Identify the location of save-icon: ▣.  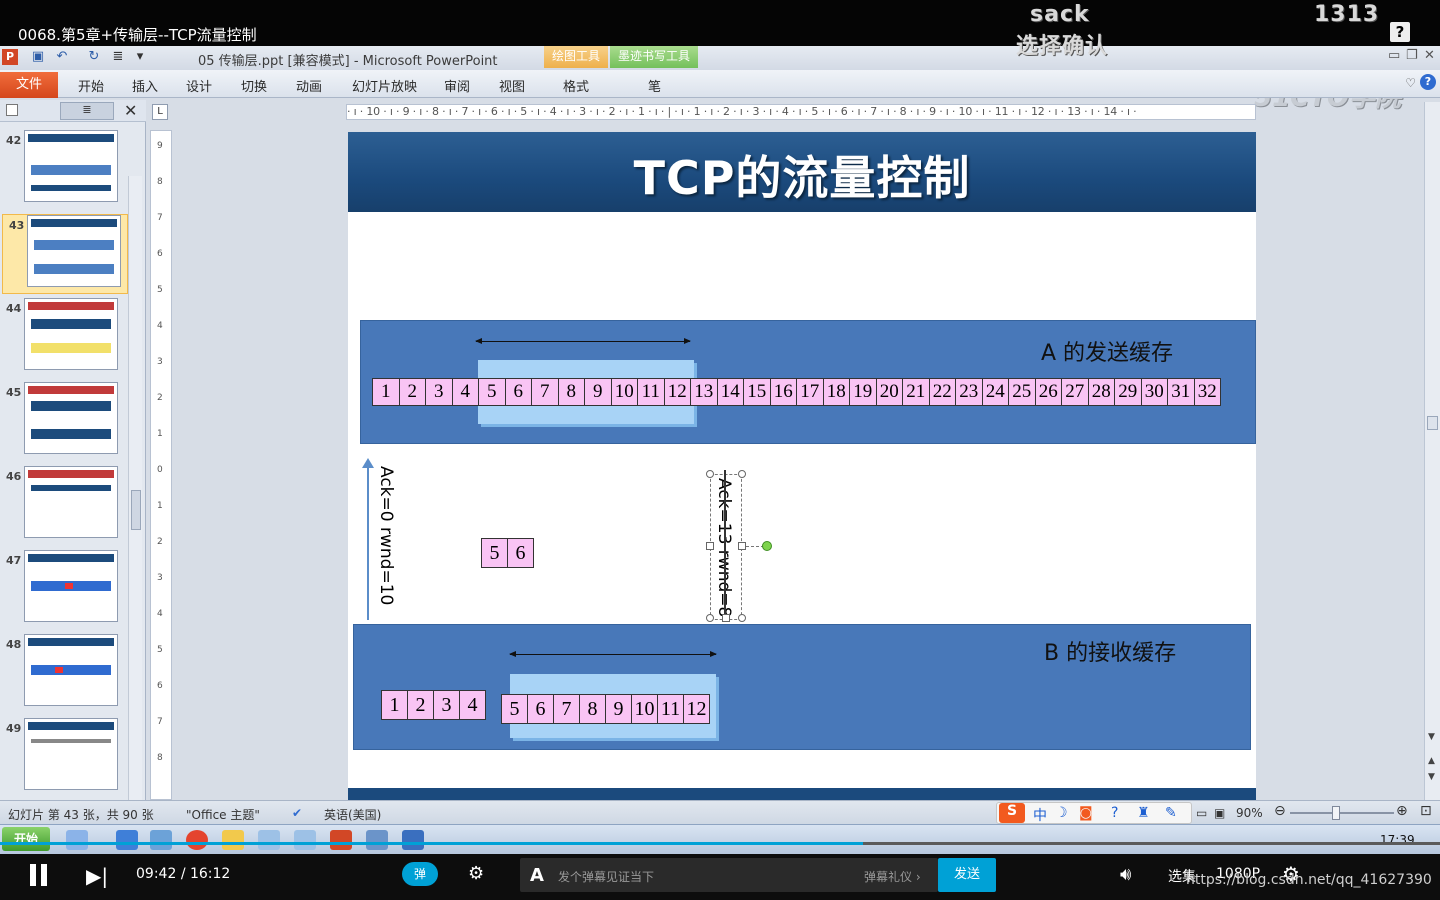
(38, 57).